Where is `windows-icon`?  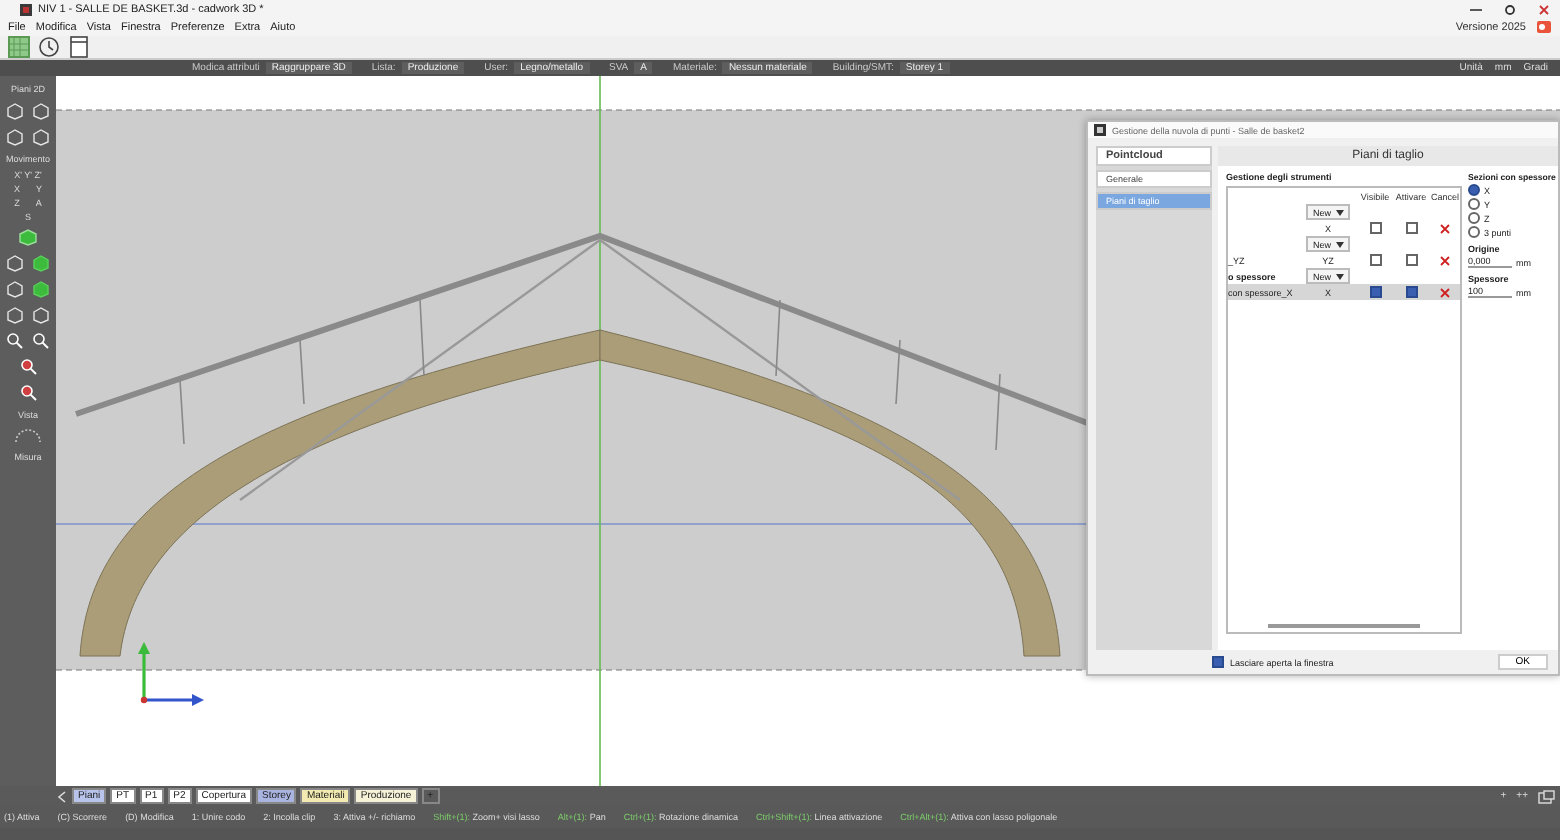 windows-icon is located at coordinates (1547, 796).